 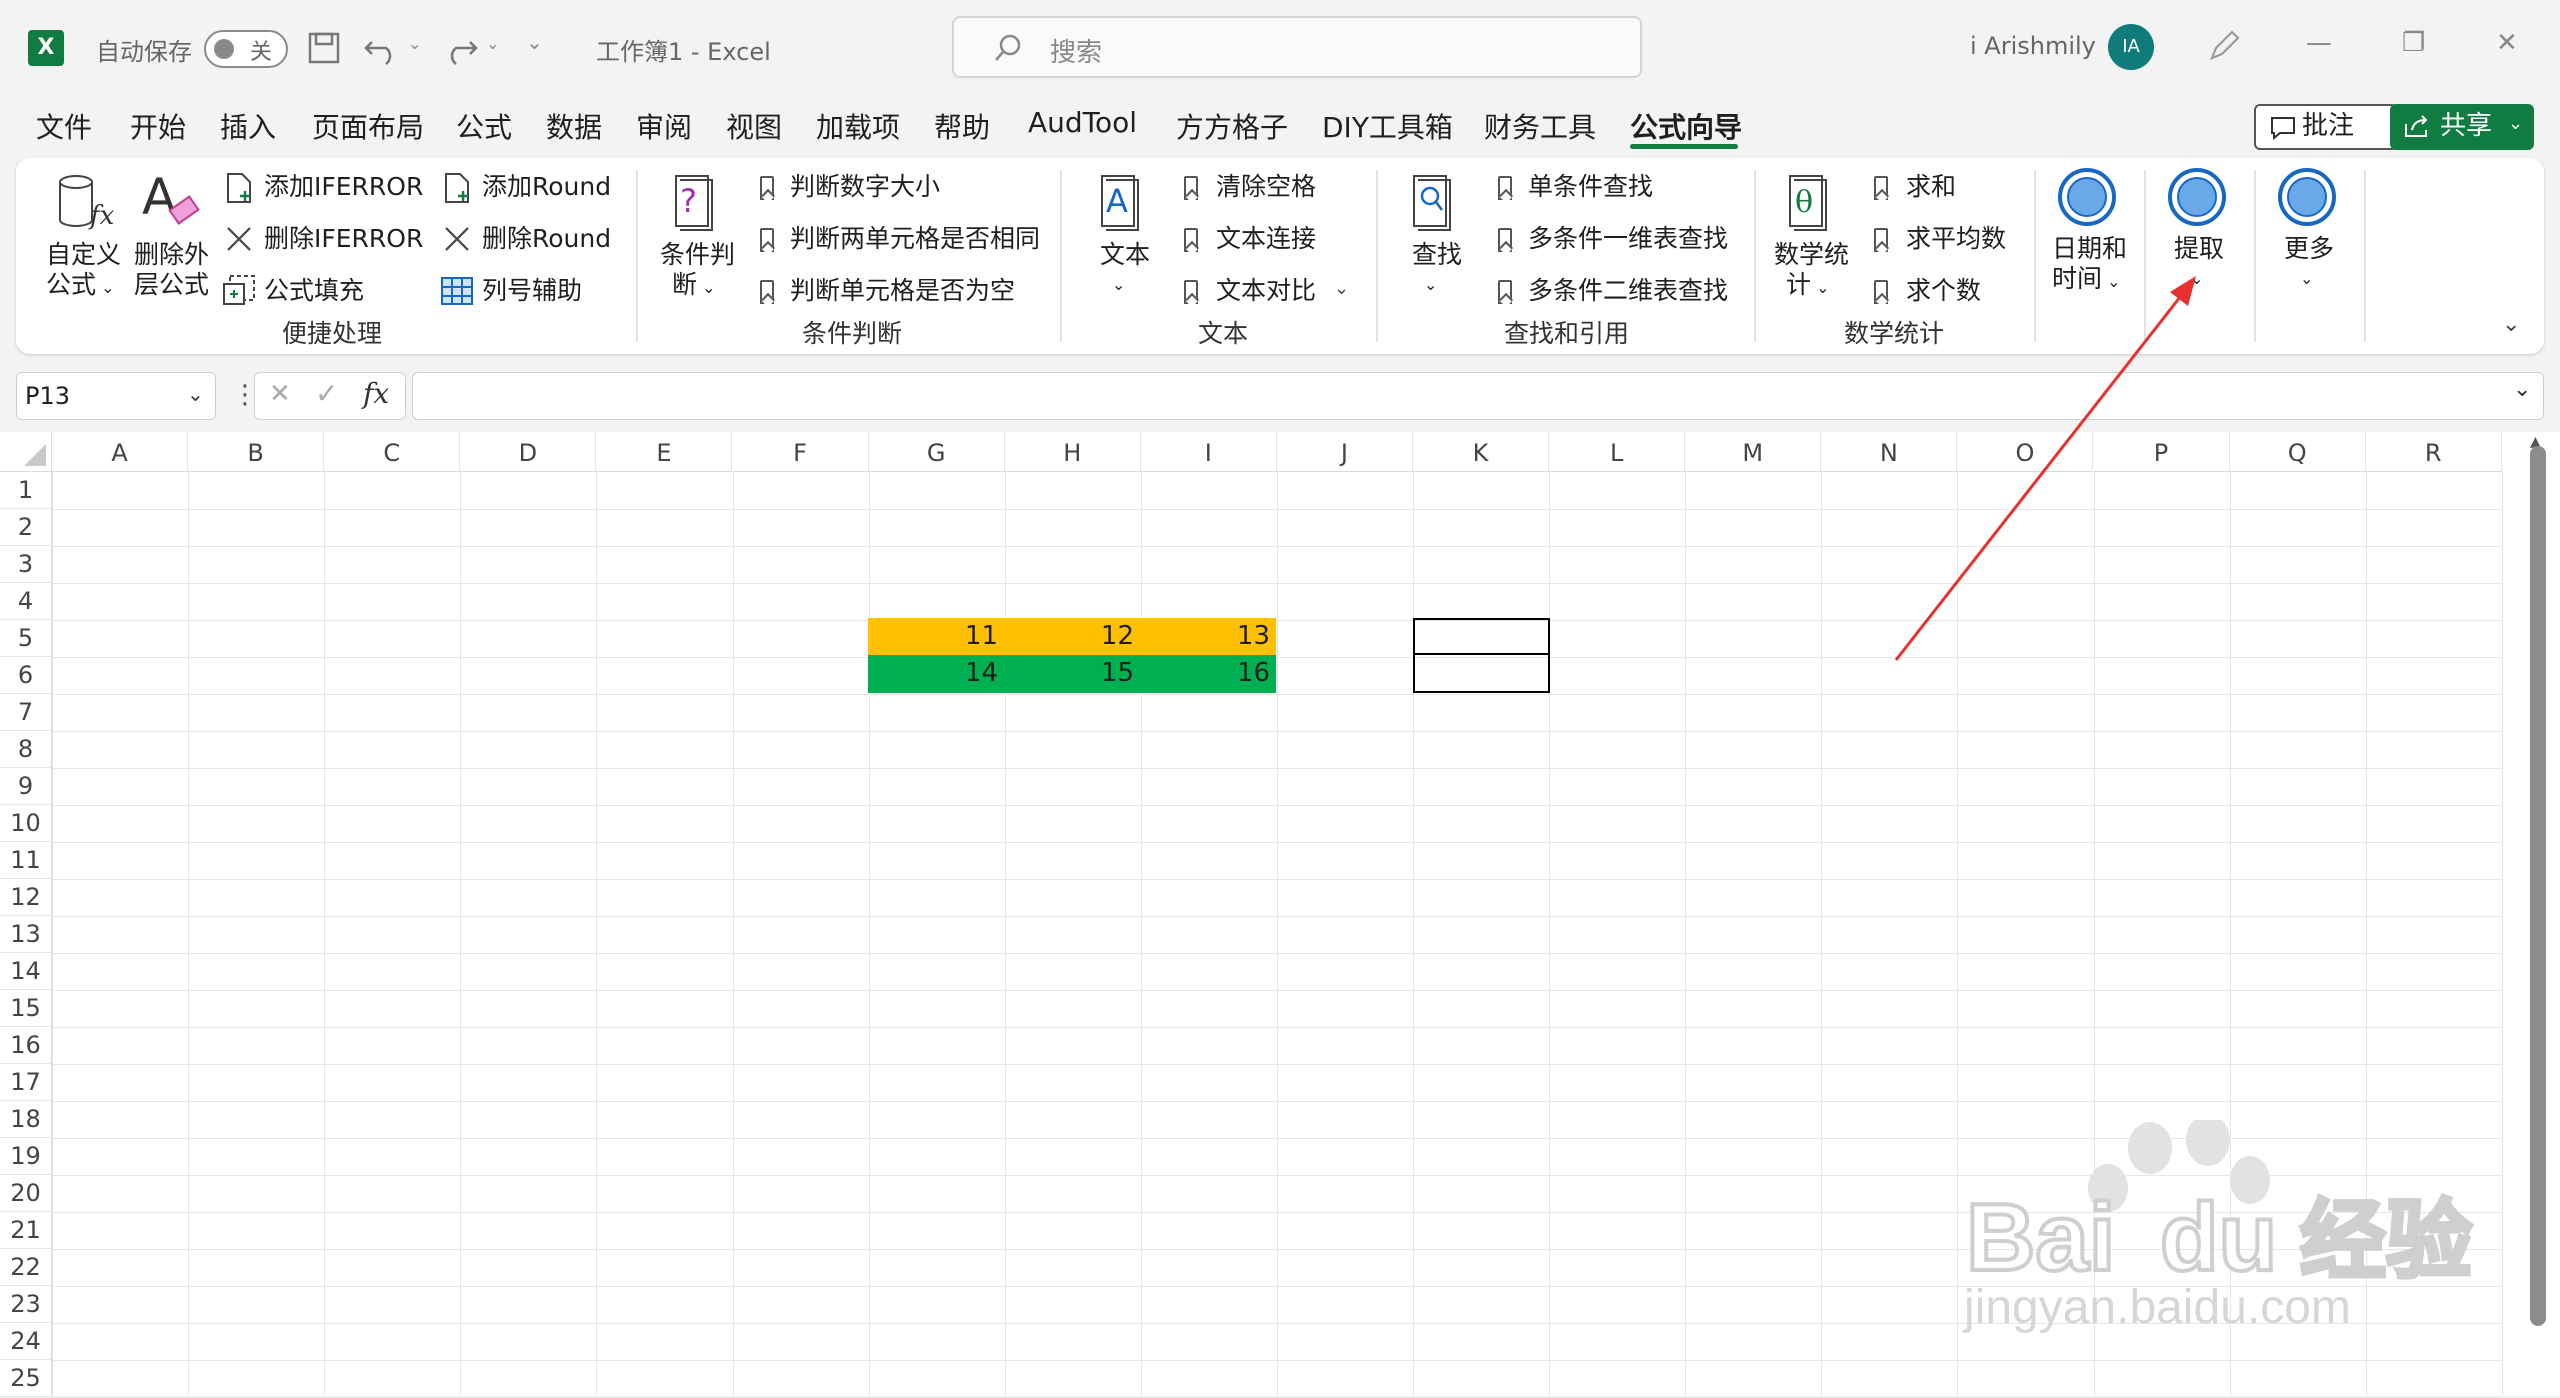 I want to click on average-button: 求平均数, so click(x=1956, y=239).